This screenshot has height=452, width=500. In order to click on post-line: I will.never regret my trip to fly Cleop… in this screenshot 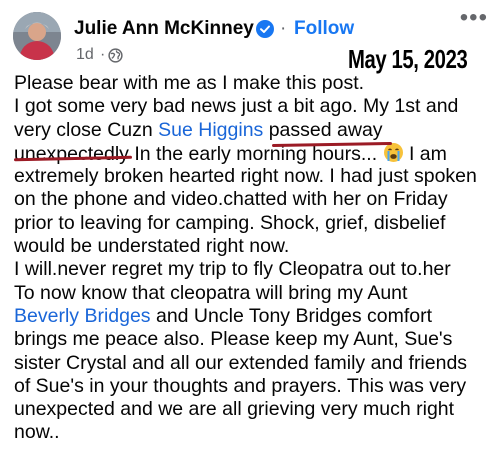, I will do `click(232, 269)`.